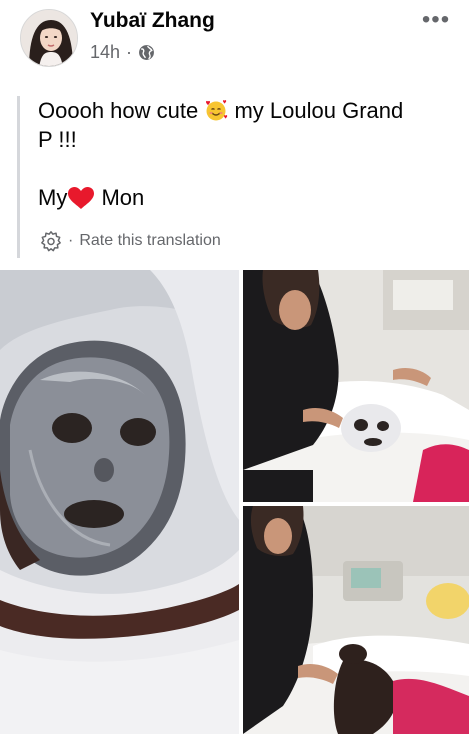 This screenshot has width=469, height=734. What do you see at coordinates (122, 52) in the screenshot?
I see `post-meta: 14h ·` at bounding box center [122, 52].